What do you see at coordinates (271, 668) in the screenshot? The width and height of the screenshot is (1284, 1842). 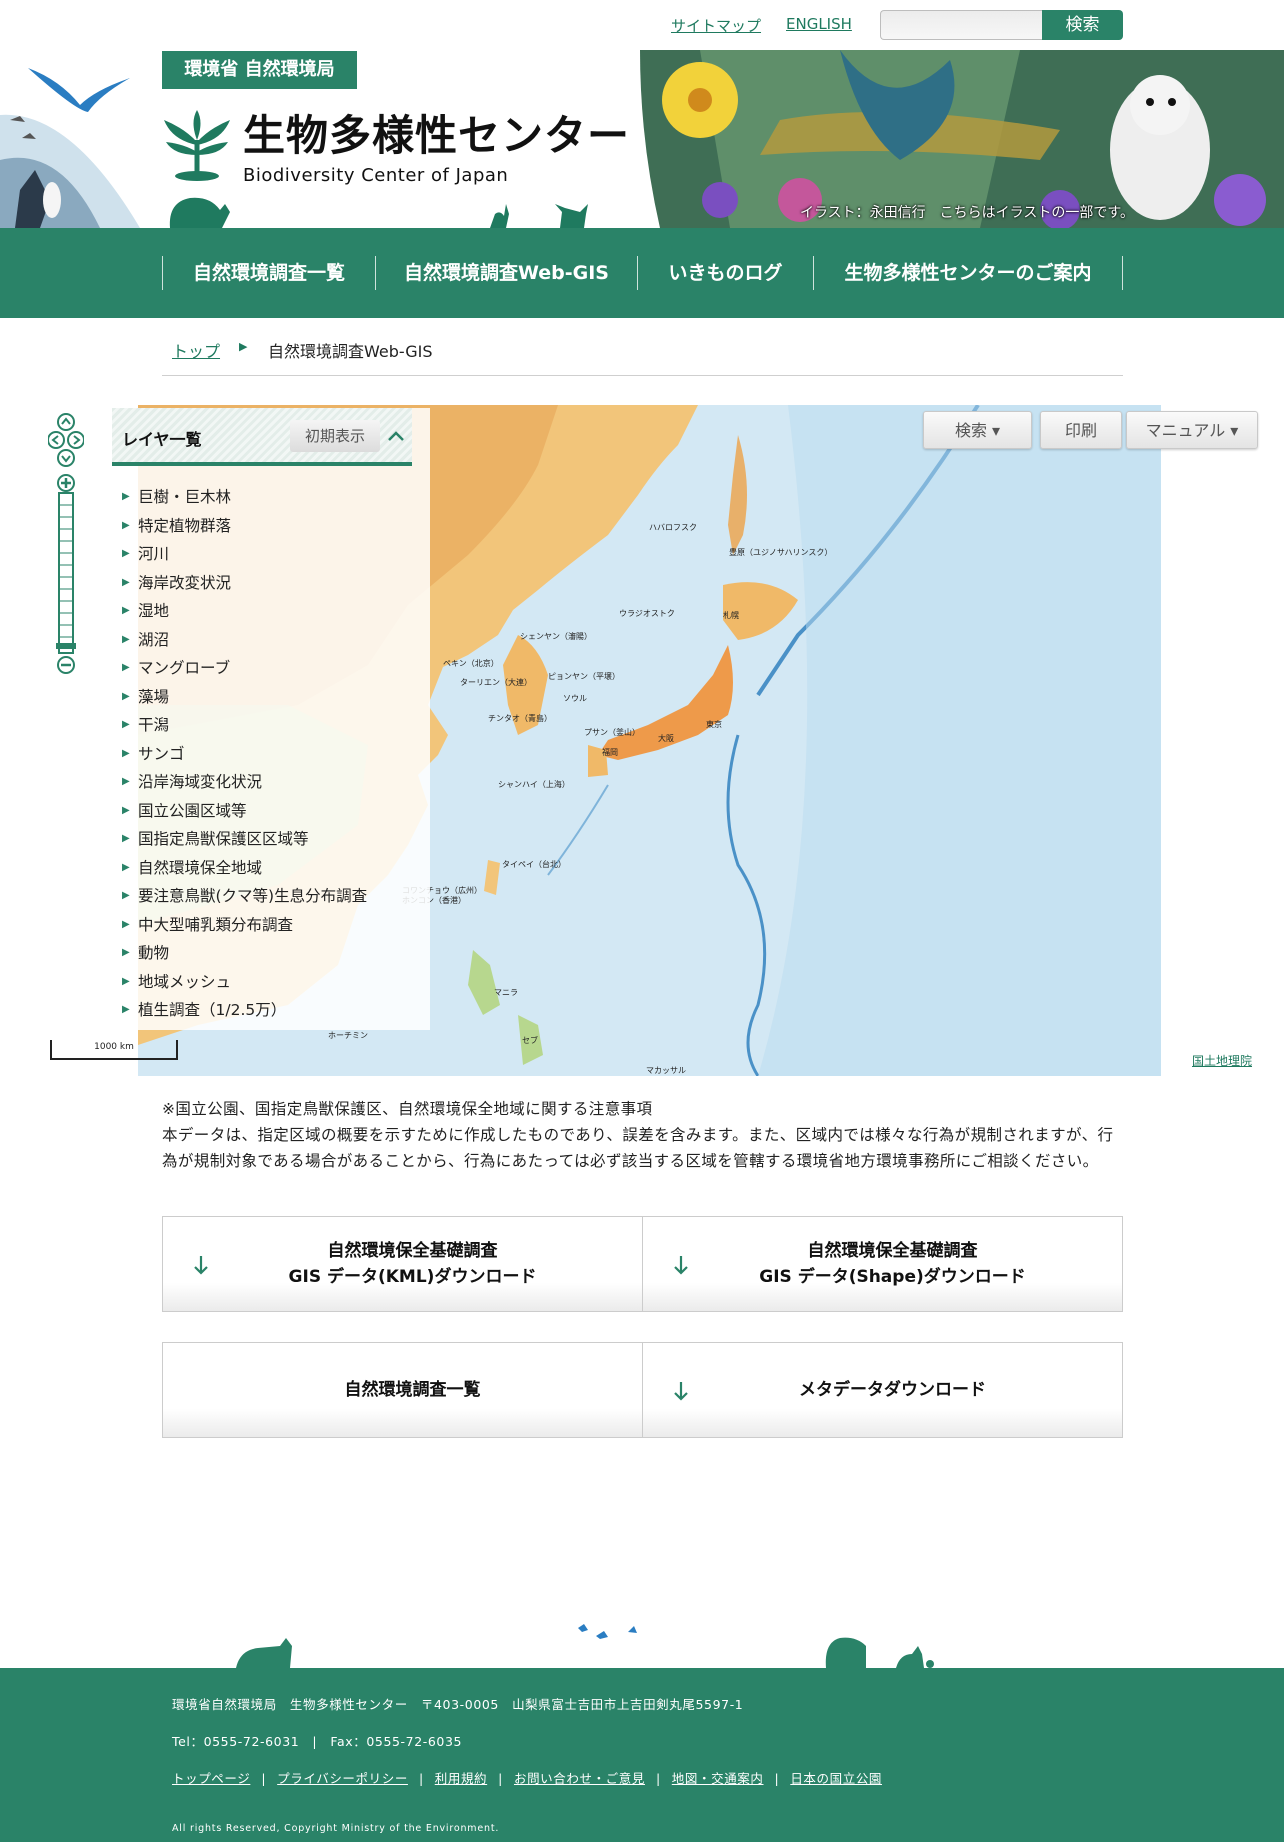 I see `layer-item: ▶ マングローブ` at bounding box center [271, 668].